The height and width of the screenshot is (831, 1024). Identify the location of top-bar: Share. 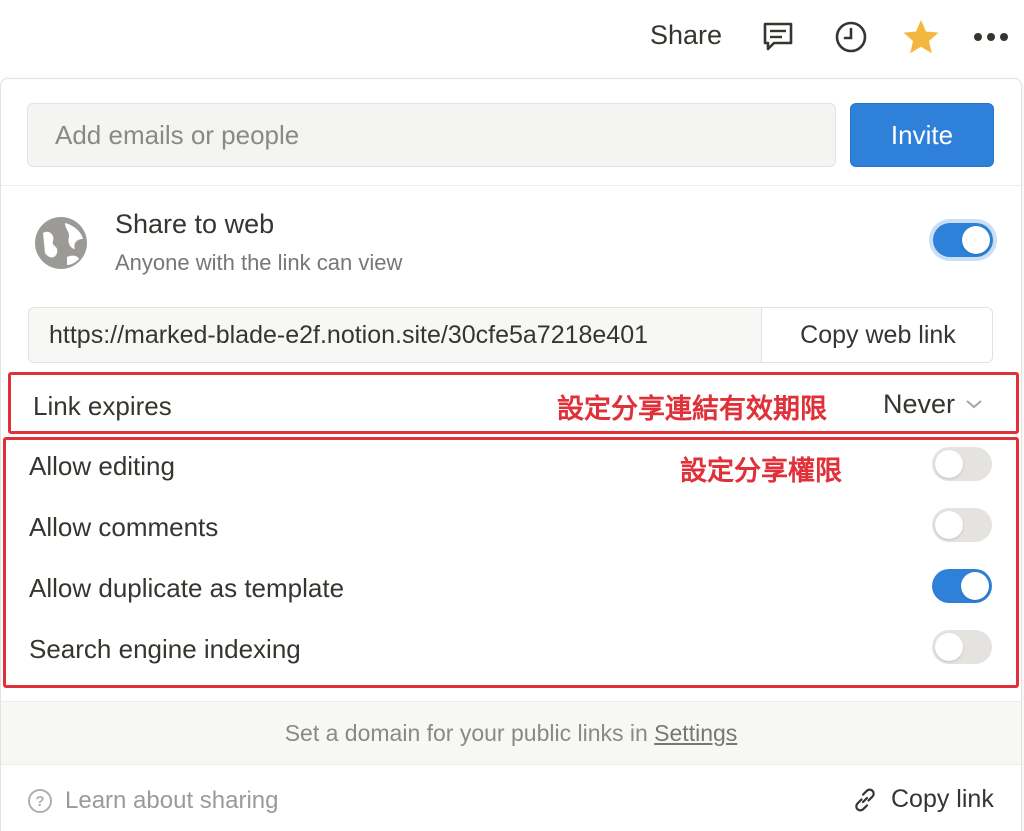
(512, 39).